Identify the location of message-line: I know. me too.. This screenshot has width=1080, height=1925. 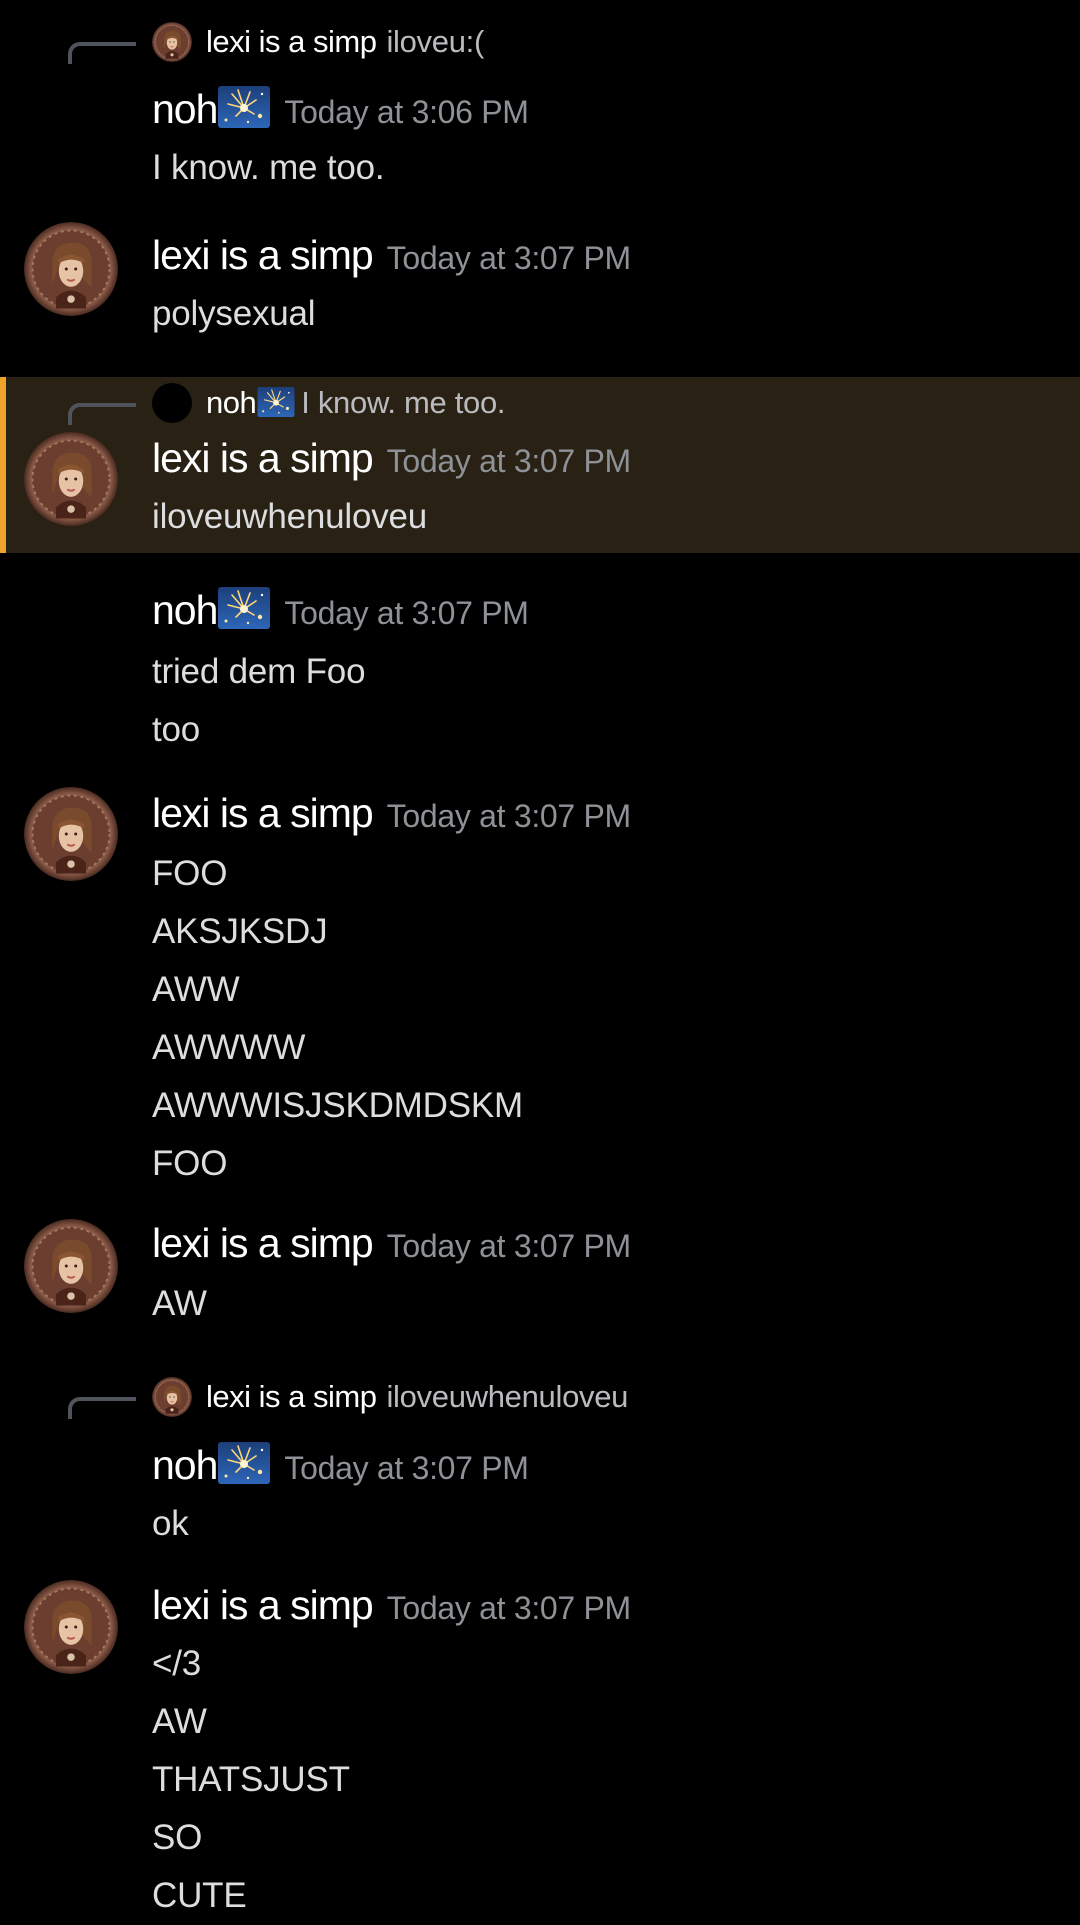
(268, 167).